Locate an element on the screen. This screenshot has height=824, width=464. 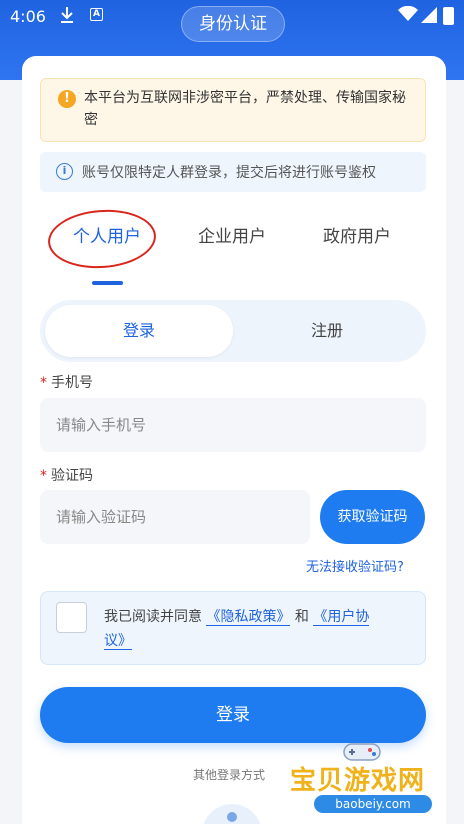
tab-personal-user: 个人用户 is located at coordinates (107, 234).